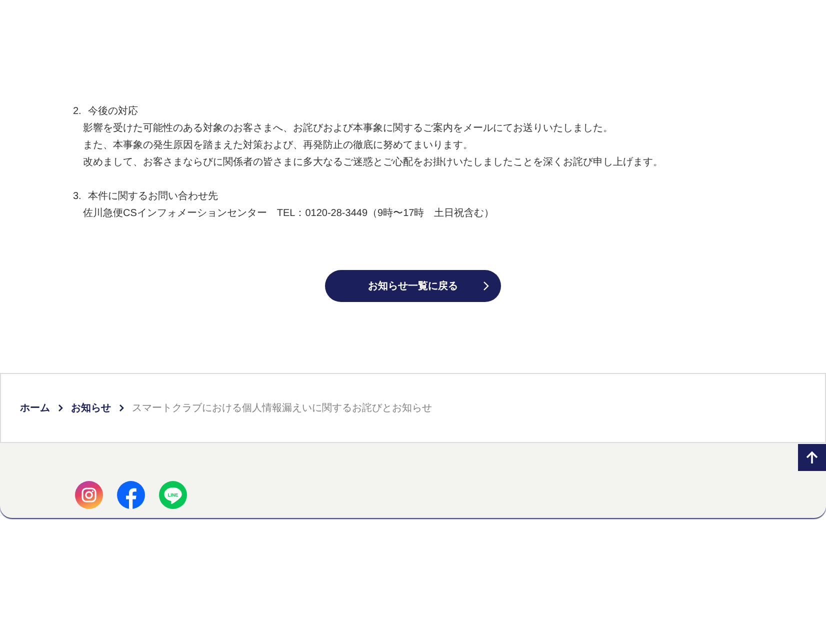 This screenshot has height=620, width=826. What do you see at coordinates (278, 145) in the screenshot?
I see `paragraph-line: また、本事象の発生原因を踏まえた対策および、再発防止の徹底に努めてまいります。` at bounding box center [278, 145].